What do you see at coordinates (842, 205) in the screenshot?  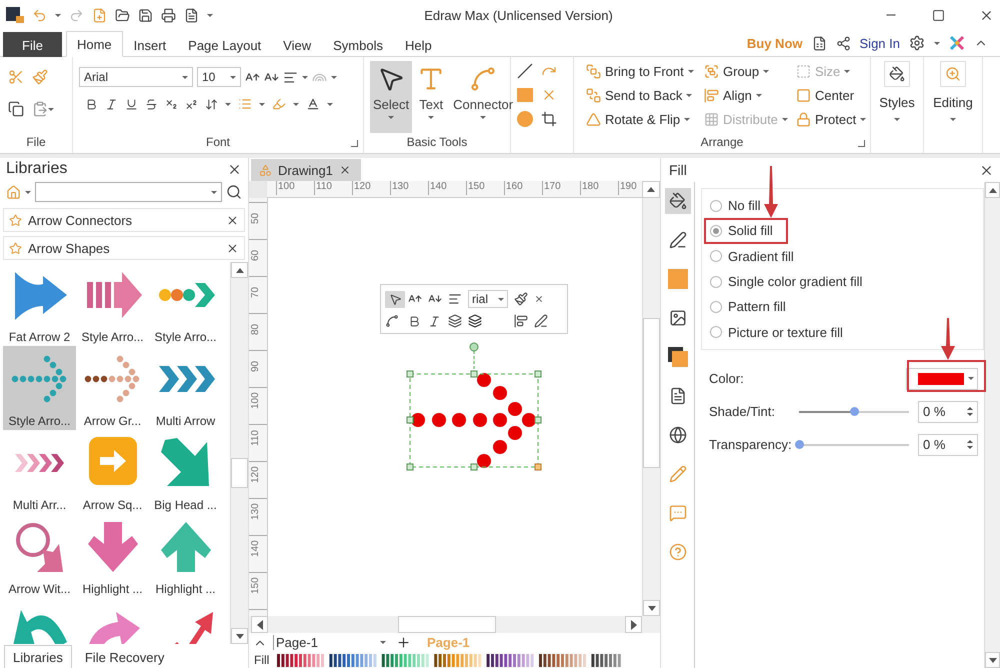 I see `fill-option: No fill` at bounding box center [842, 205].